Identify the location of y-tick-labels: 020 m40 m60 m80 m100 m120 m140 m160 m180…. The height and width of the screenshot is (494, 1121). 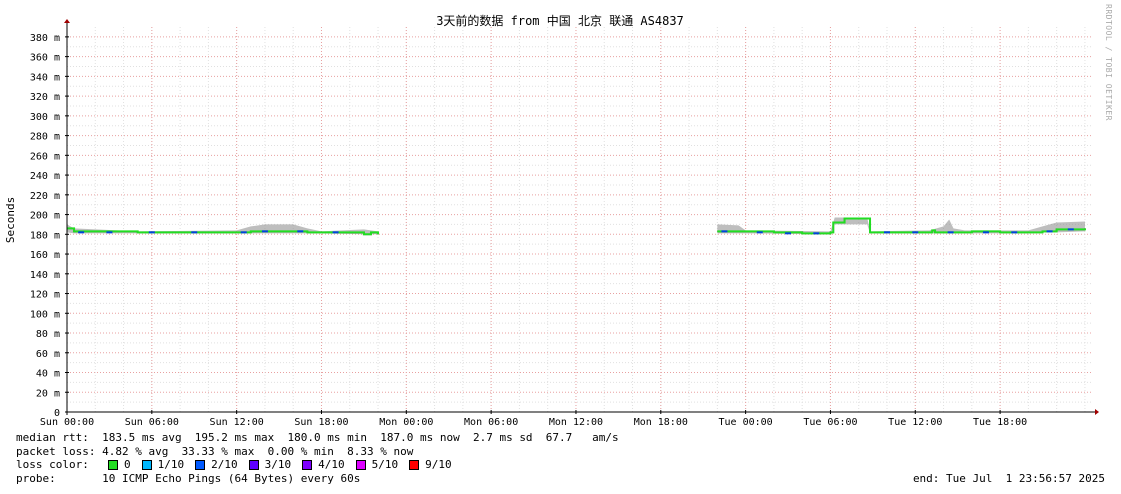
(49, 226).